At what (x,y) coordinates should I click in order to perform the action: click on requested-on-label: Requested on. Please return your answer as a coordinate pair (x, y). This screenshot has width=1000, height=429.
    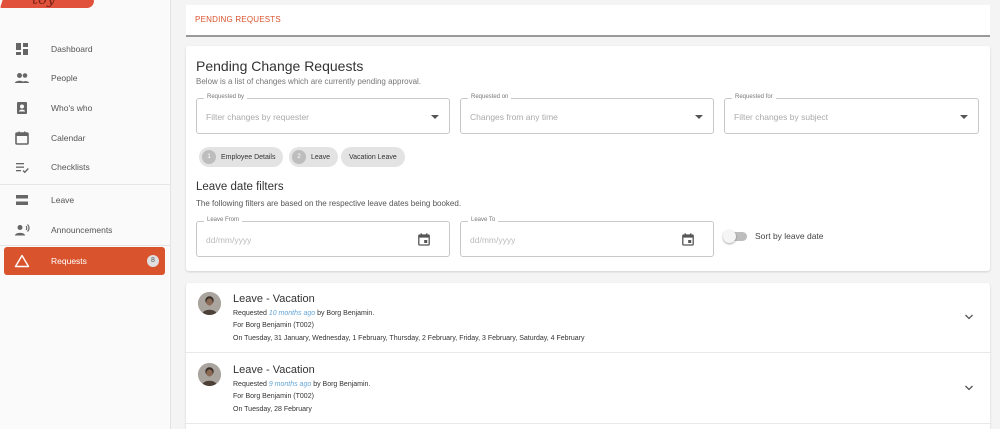
    Looking at the image, I should click on (490, 97).